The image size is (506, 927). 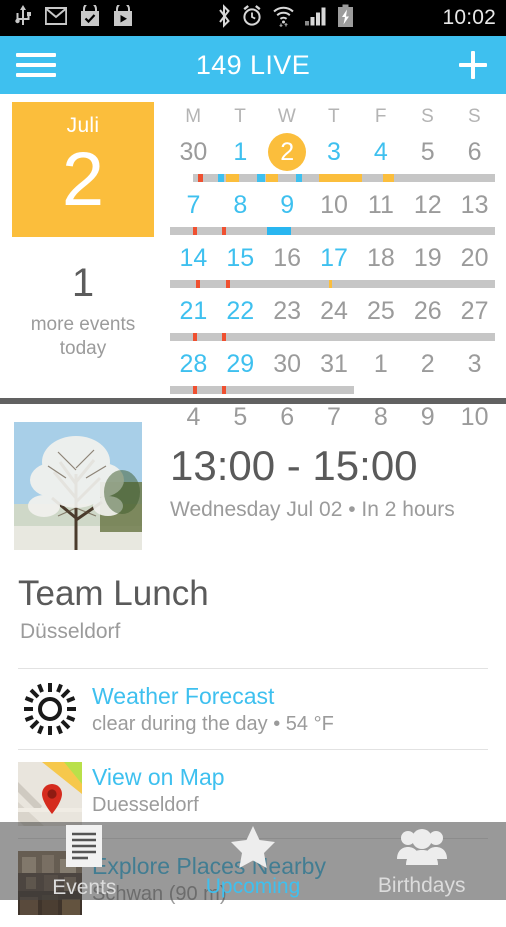 What do you see at coordinates (334, 364) in the screenshot?
I see `calendar-day-cell: 31` at bounding box center [334, 364].